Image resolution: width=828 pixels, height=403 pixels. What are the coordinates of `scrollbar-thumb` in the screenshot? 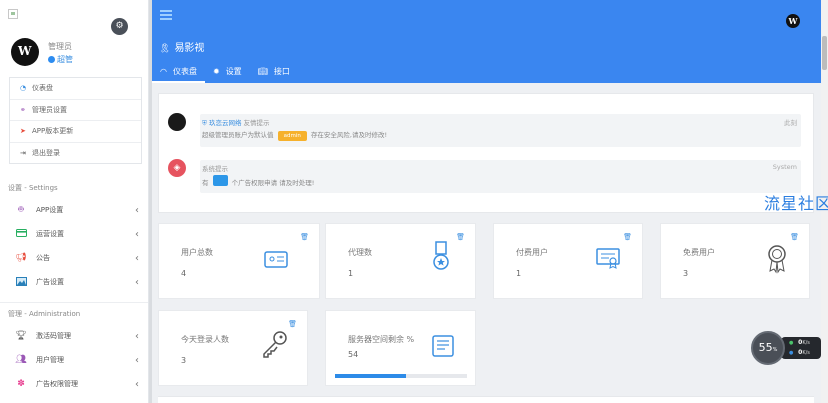 It's located at (824, 53).